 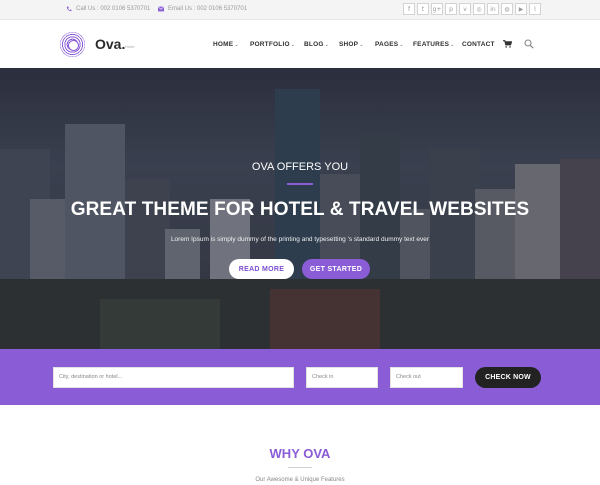 I want to click on check-out-input: Check out, so click(x=426, y=377).